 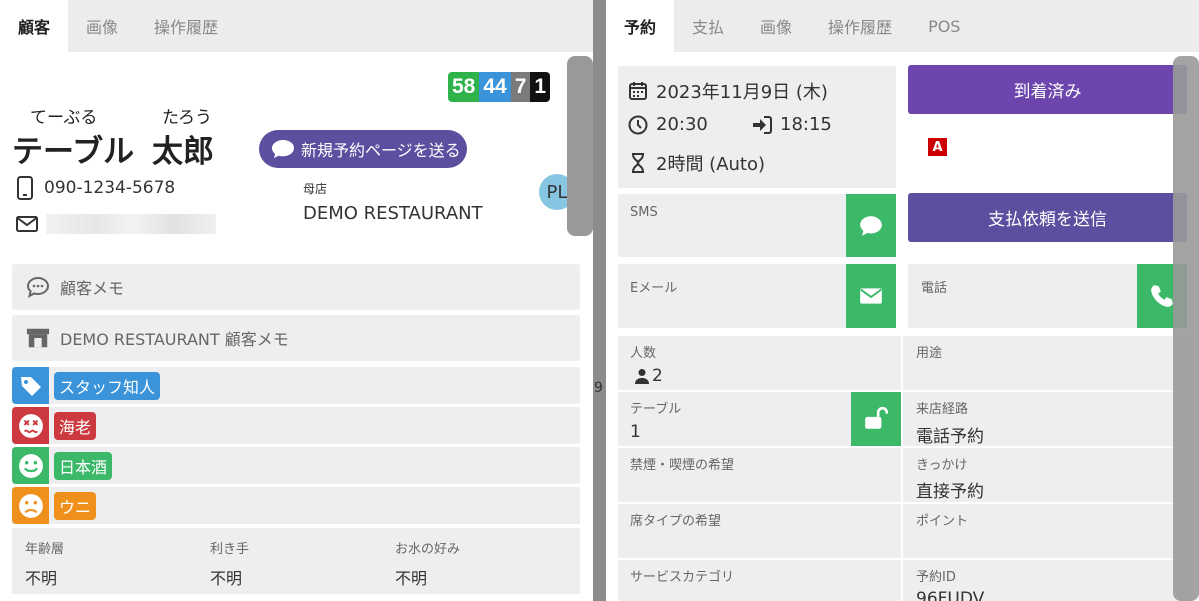 I want to click on reservation-date: 2023年11月9日 (木), so click(x=728, y=91).